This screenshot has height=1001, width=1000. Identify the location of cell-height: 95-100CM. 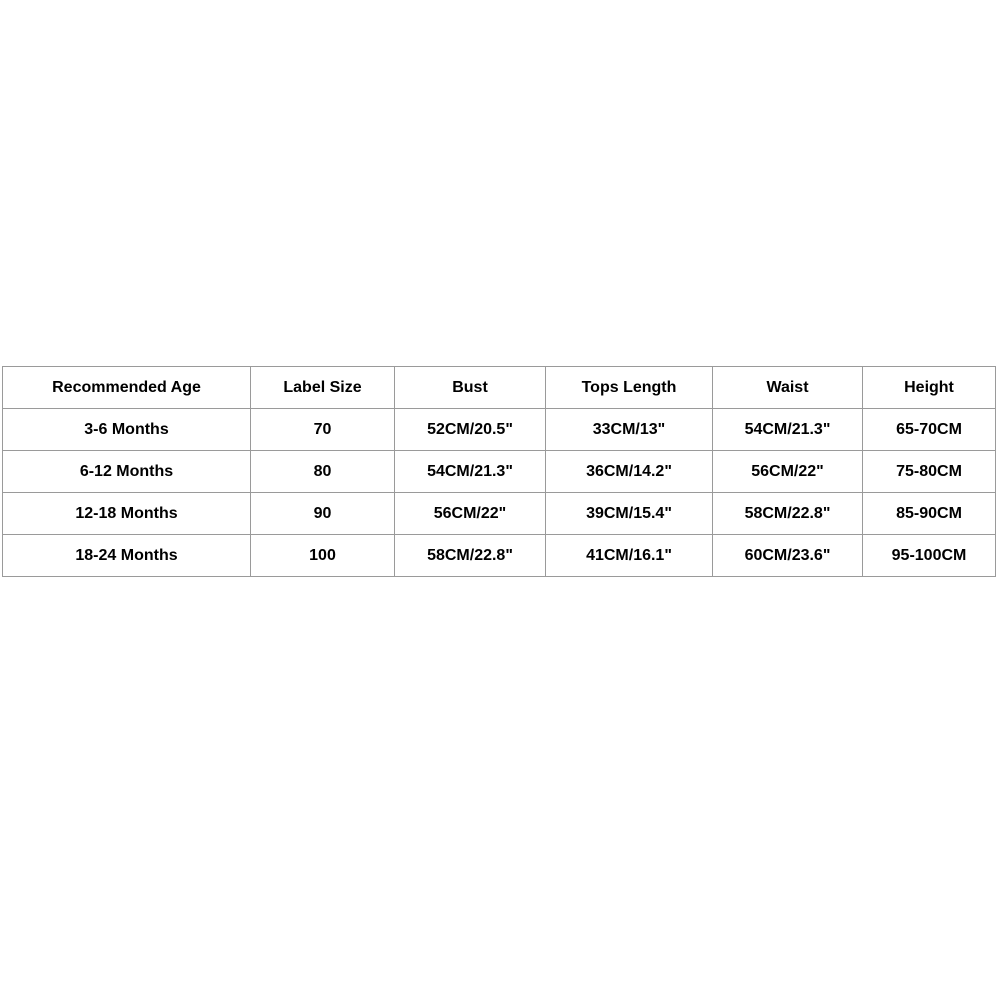
(929, 555).